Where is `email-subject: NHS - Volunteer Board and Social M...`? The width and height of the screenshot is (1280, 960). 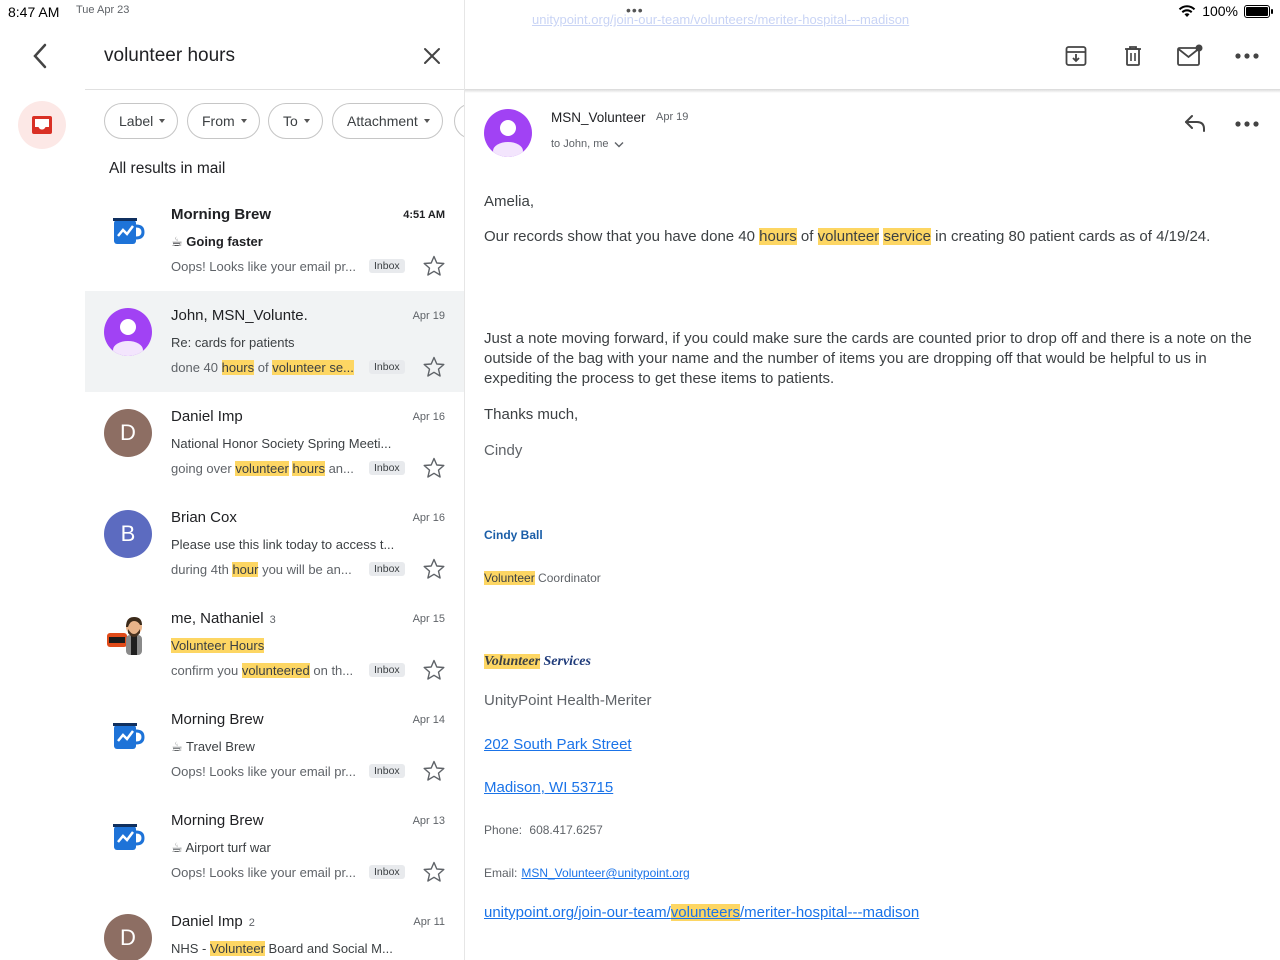 email-subject: NHS - Volunteer Board and Social M... is located at coordinates (282, 948).